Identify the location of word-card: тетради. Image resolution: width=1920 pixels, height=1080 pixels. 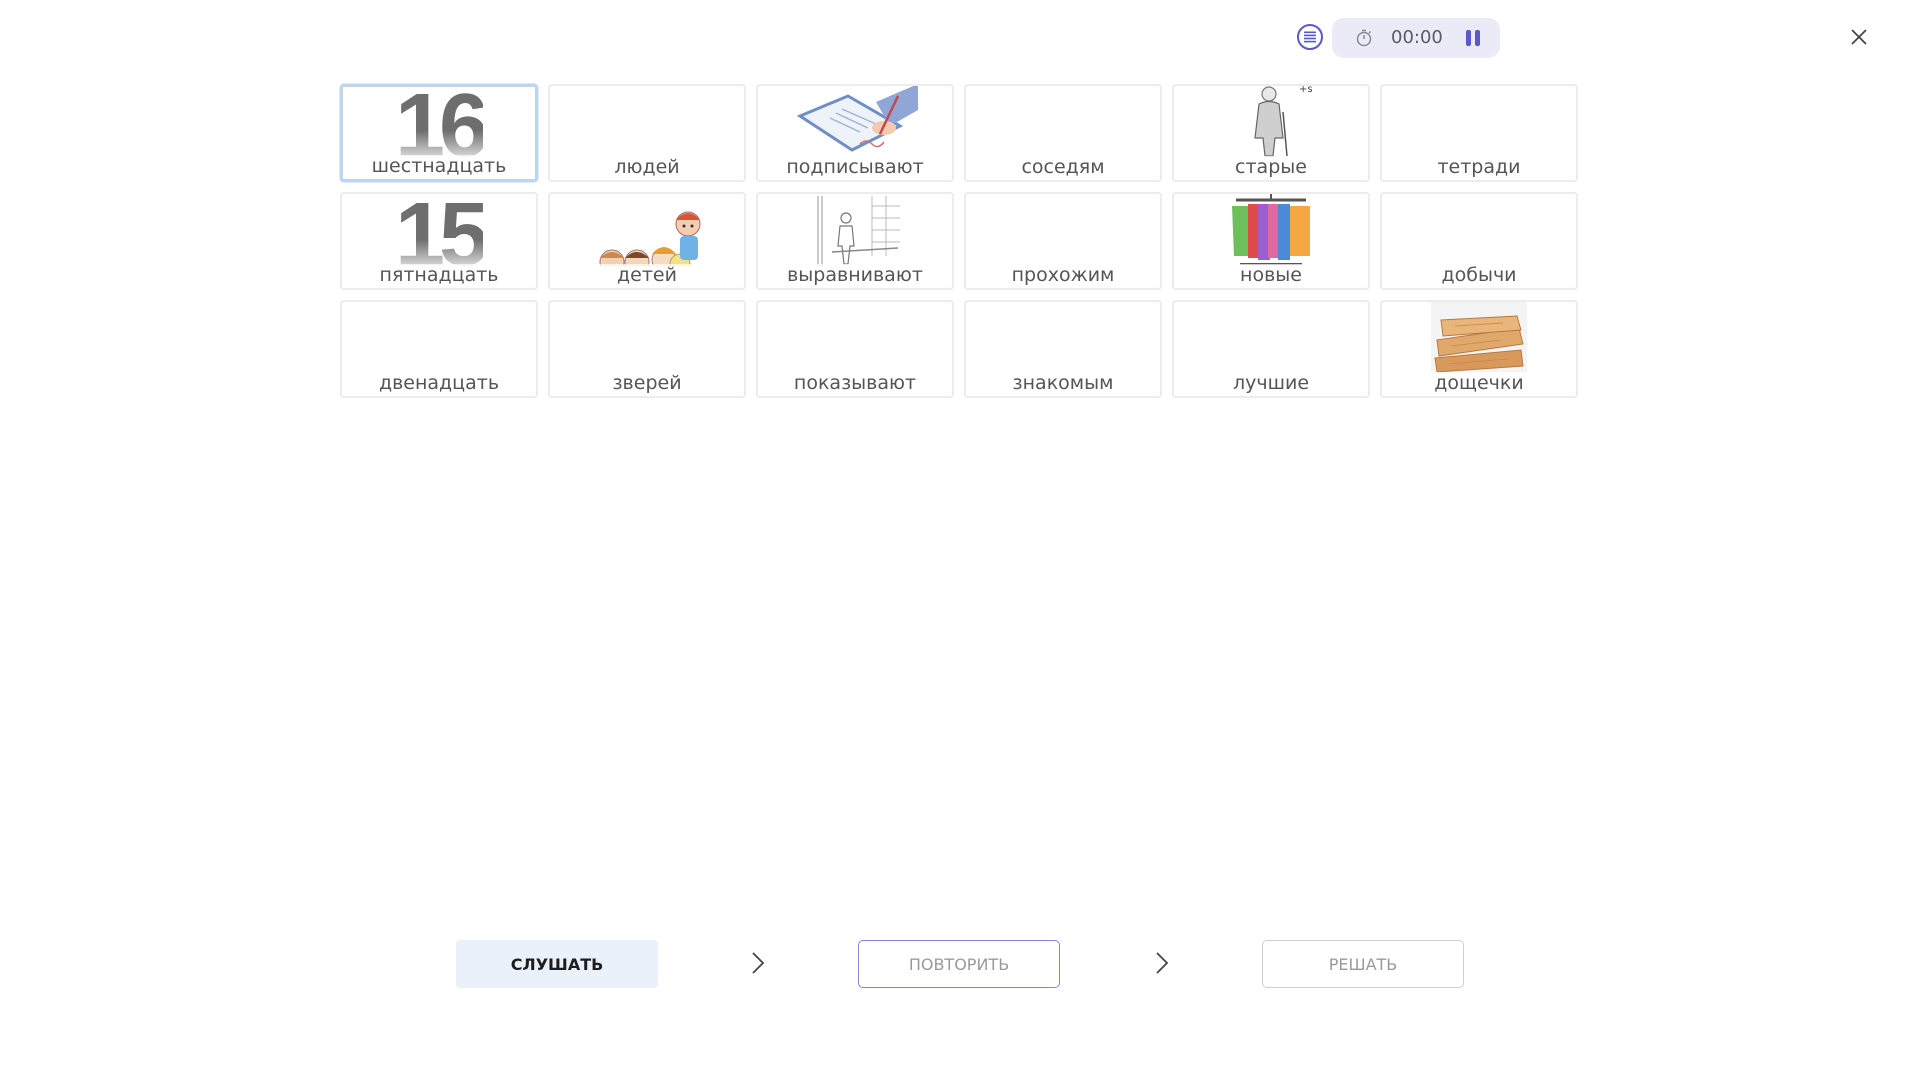
(1479, 133).